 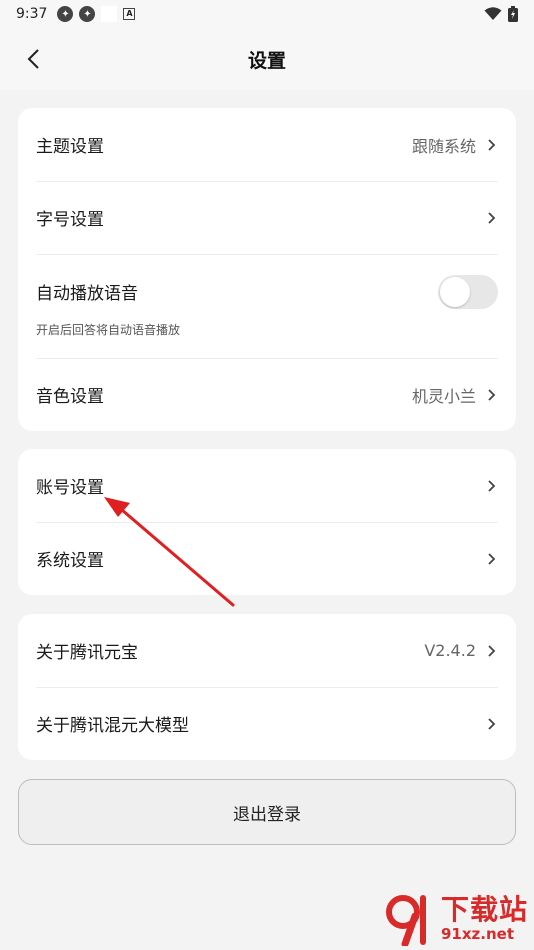 I want to click on font-size-setting-label: 字号设置, so click(x=70, y=220).